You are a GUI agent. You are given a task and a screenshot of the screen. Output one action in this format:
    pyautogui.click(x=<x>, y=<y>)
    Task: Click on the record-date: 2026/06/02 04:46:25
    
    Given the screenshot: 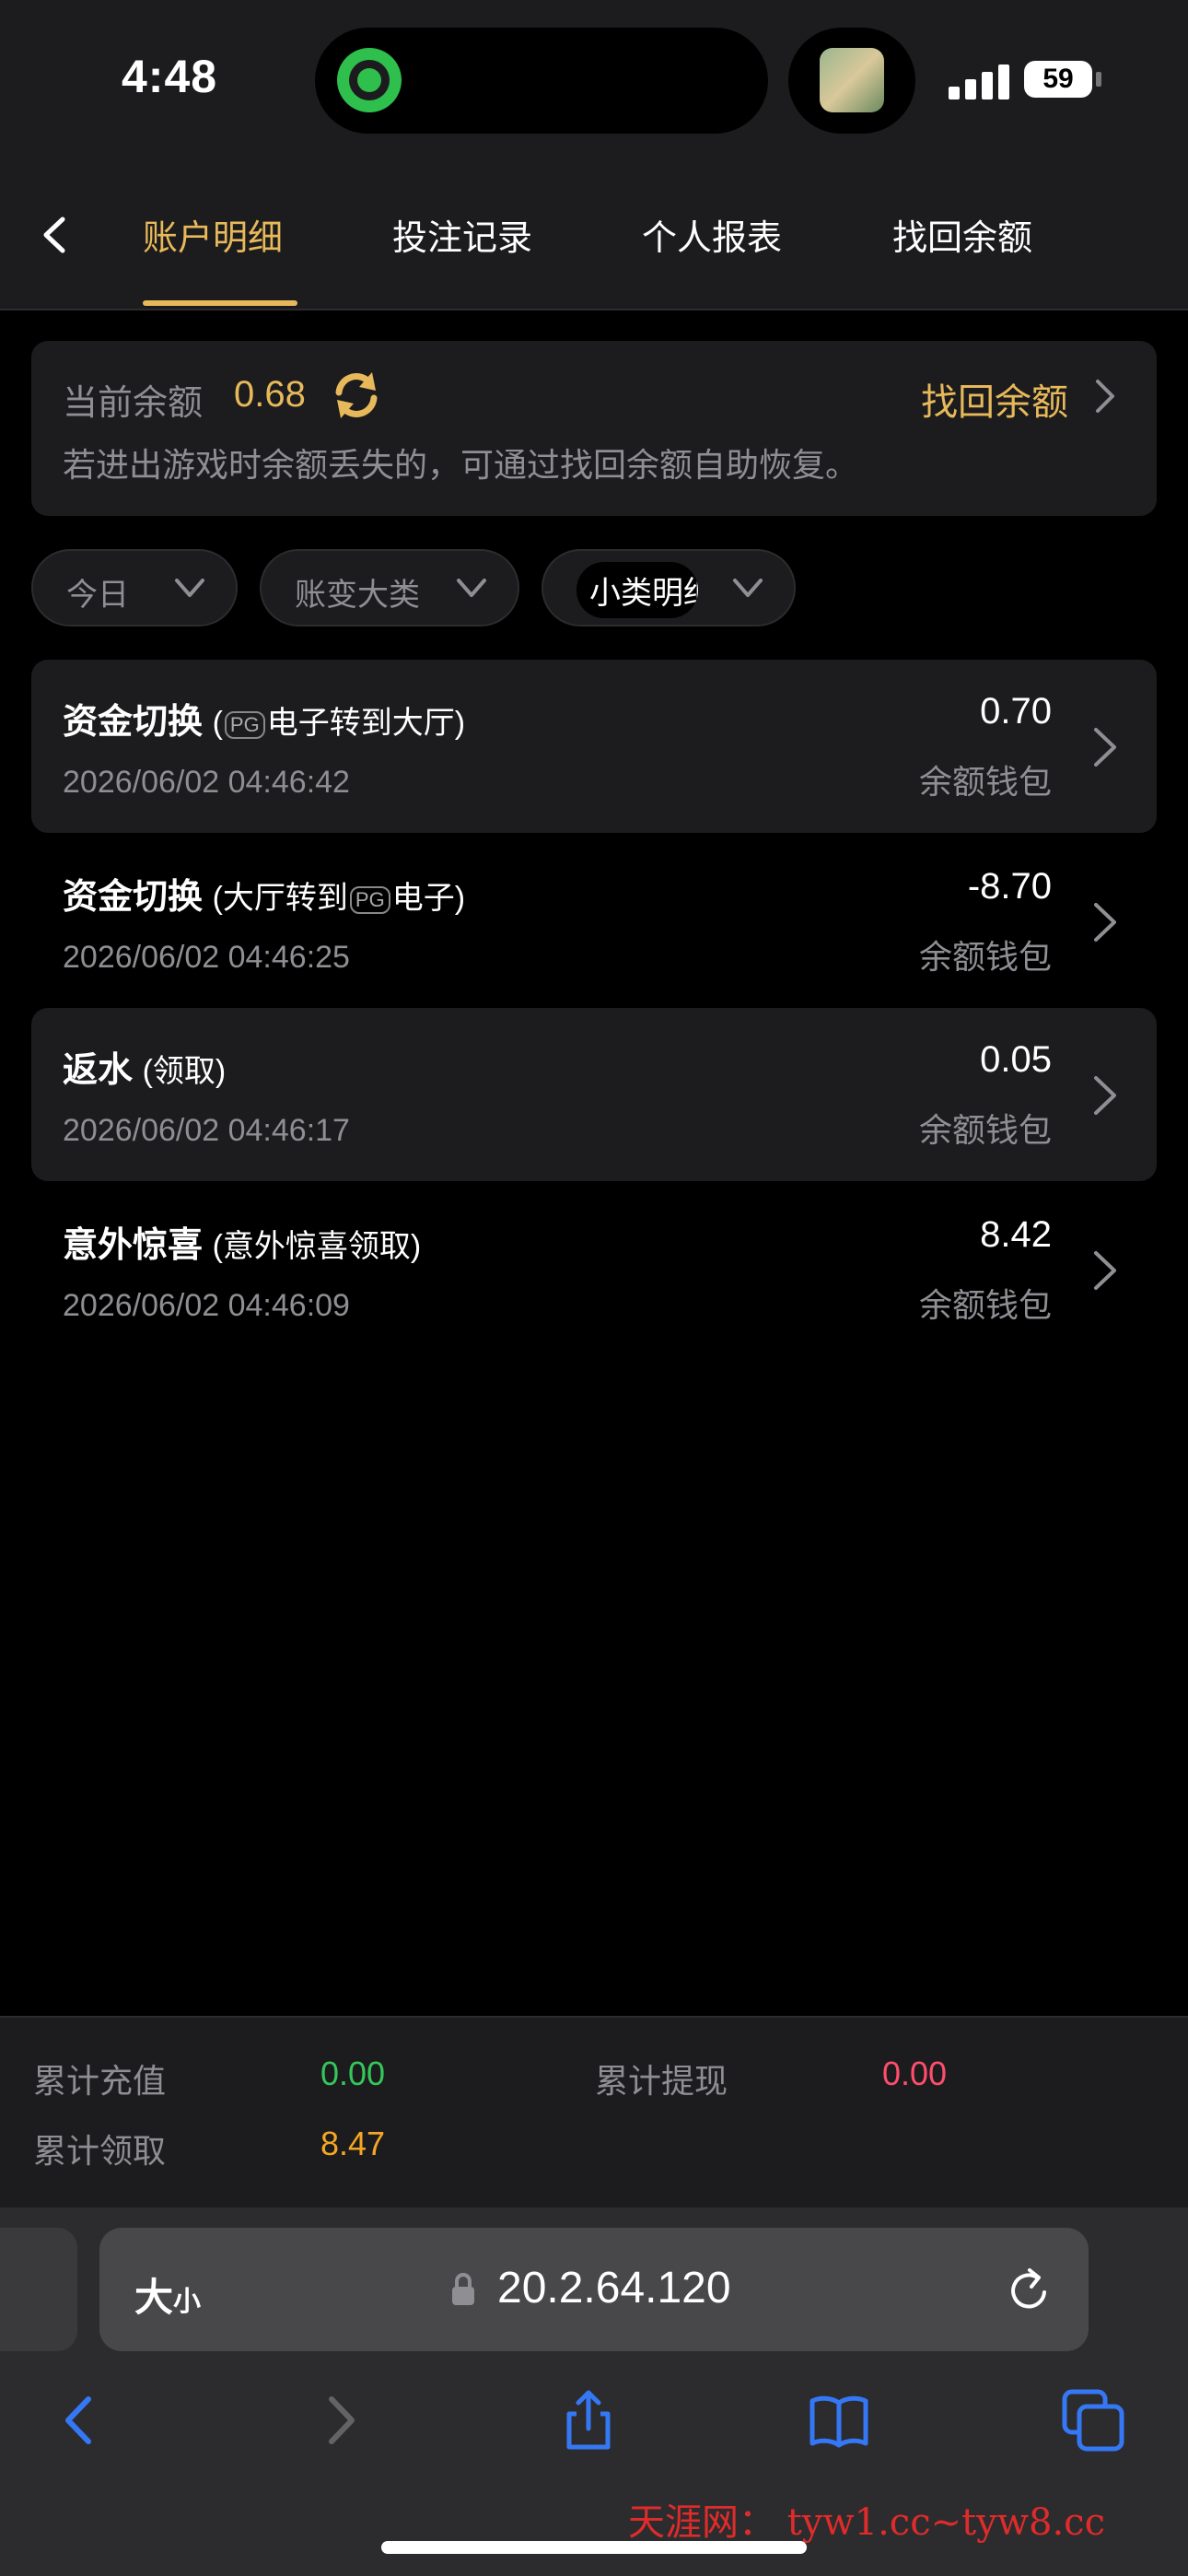 What is the action you would take?
    pyautogui.click(x=206, y=957)
    